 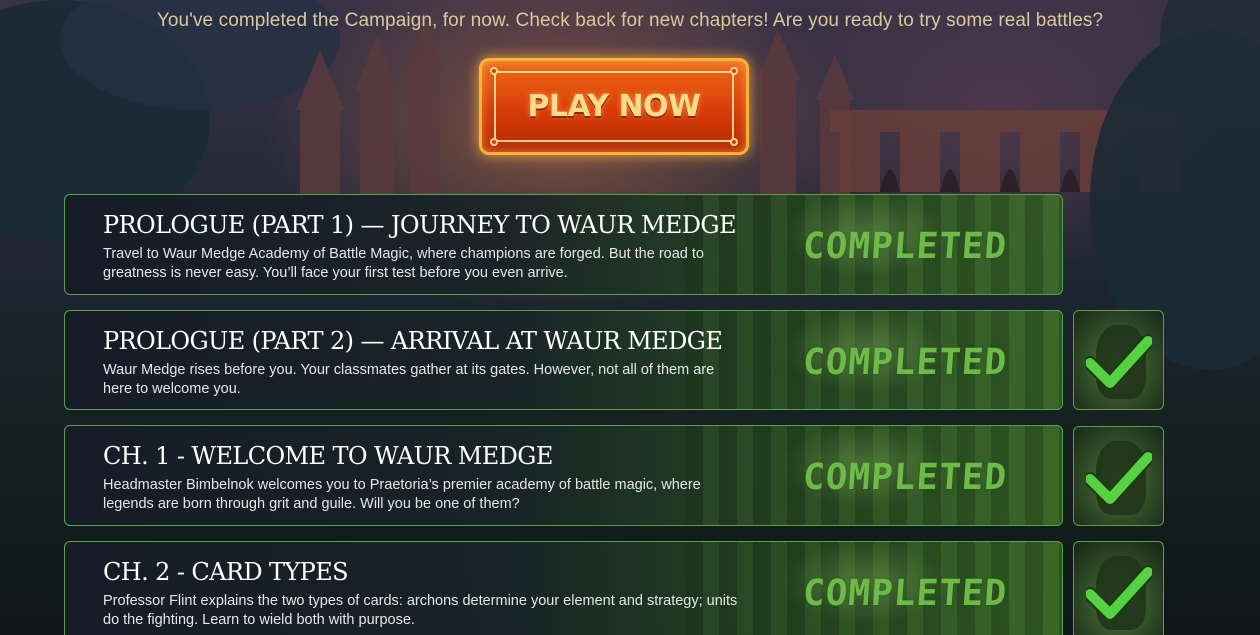 What do you see at coordinates (226, 572) in the screenshot?
I see `chapter-title: CH. 2 - CARD TYPES` at bounding box center [226, 572].